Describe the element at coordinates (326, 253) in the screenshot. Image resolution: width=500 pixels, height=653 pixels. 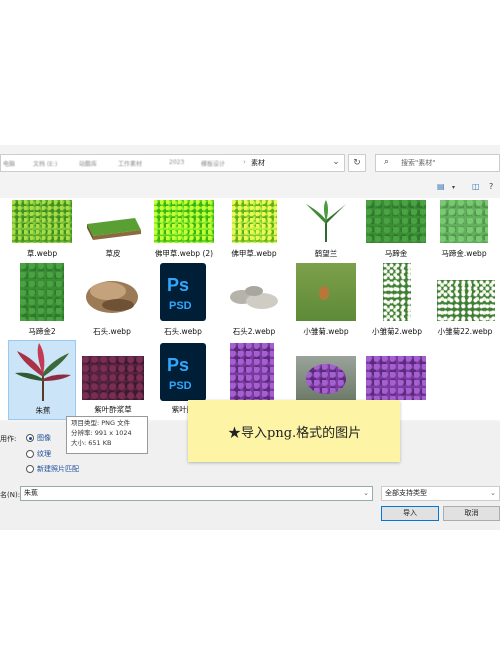
I see `file-name: 鹤望兰` at that location.